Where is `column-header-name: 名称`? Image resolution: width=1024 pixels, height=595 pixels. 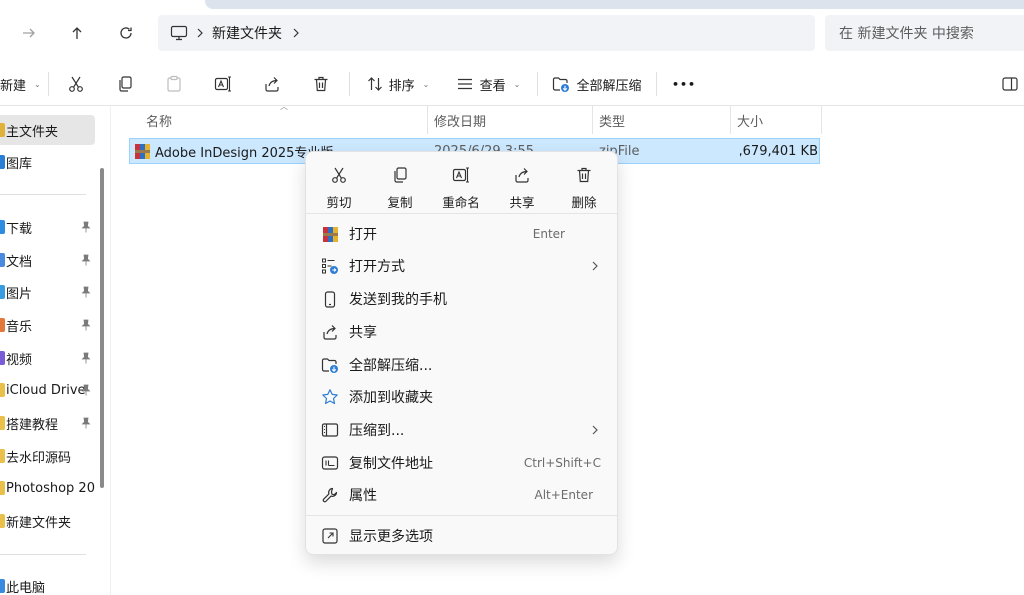
column-header-name: 名称 is located at coordinates (282, 120).